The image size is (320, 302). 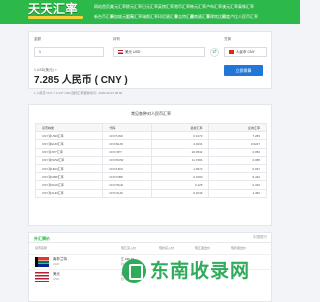 I want to click on nav-link: 网站首页, so click(x=102, y=7).